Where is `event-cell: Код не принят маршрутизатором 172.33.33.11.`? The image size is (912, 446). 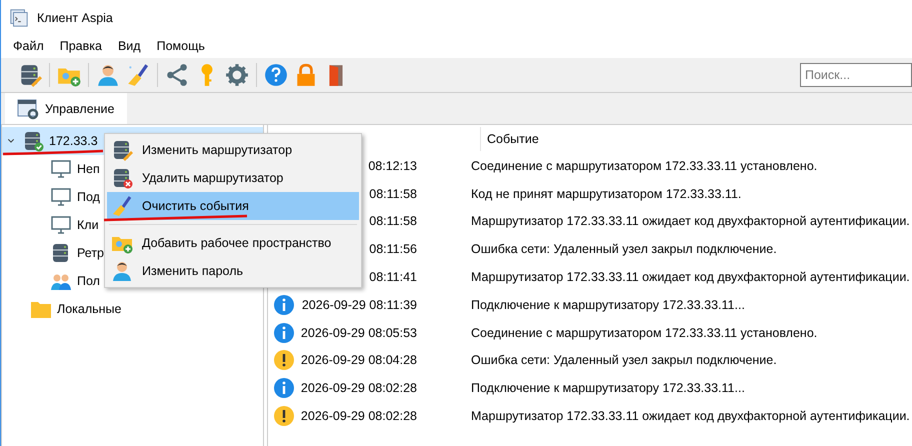 event-cell: Код не принят маршрутизатором 172.33.33.11. is located at coordinates (606, 193).